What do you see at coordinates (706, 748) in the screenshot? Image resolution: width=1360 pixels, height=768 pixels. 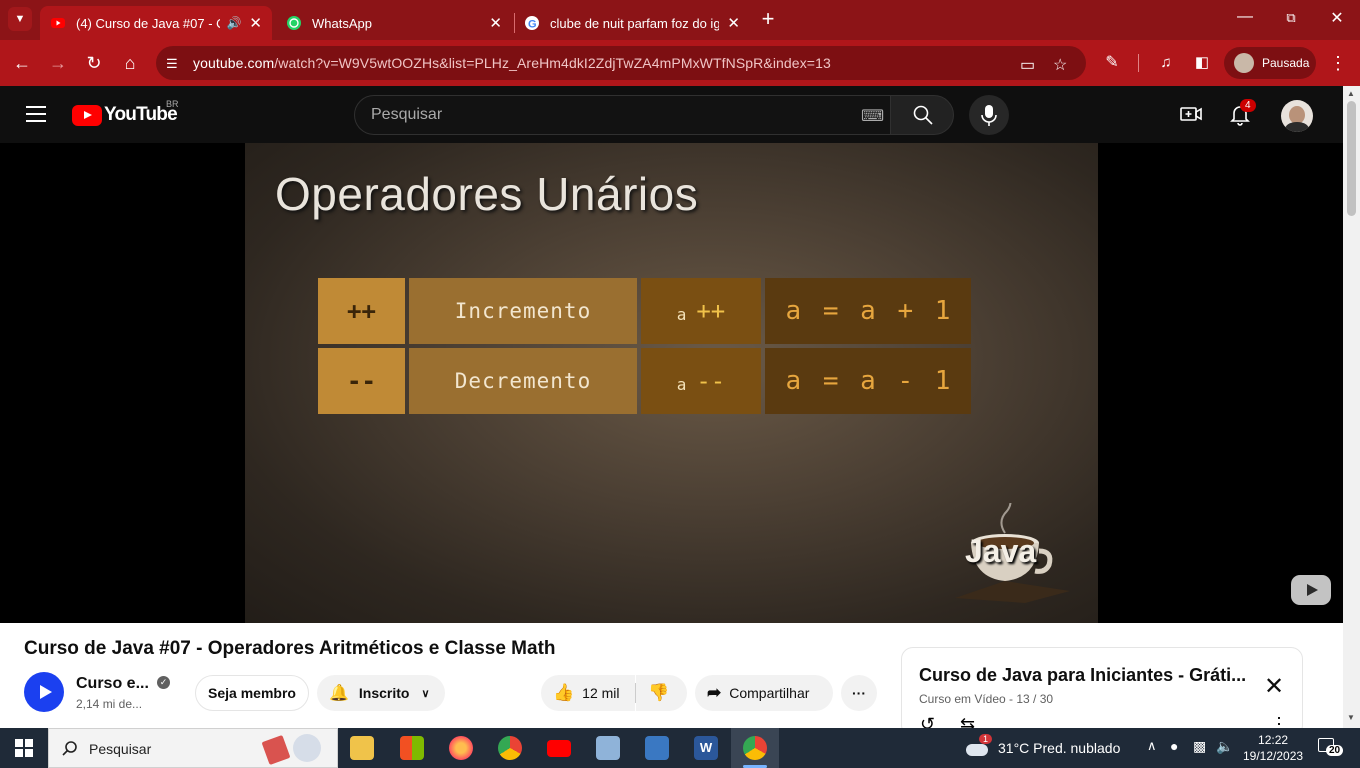 I see `word-icon: W` at bounding box center [706, 748].